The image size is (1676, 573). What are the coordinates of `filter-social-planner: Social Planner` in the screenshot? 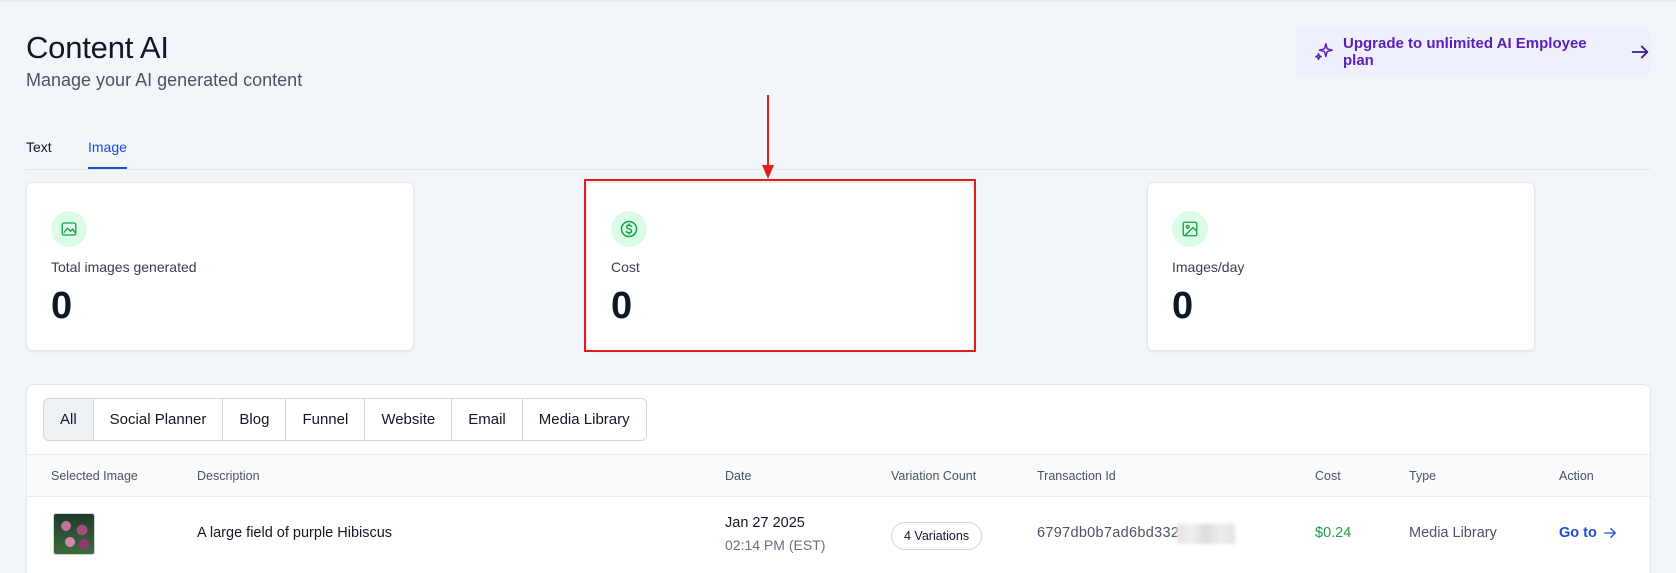 It's located at (158, 419).